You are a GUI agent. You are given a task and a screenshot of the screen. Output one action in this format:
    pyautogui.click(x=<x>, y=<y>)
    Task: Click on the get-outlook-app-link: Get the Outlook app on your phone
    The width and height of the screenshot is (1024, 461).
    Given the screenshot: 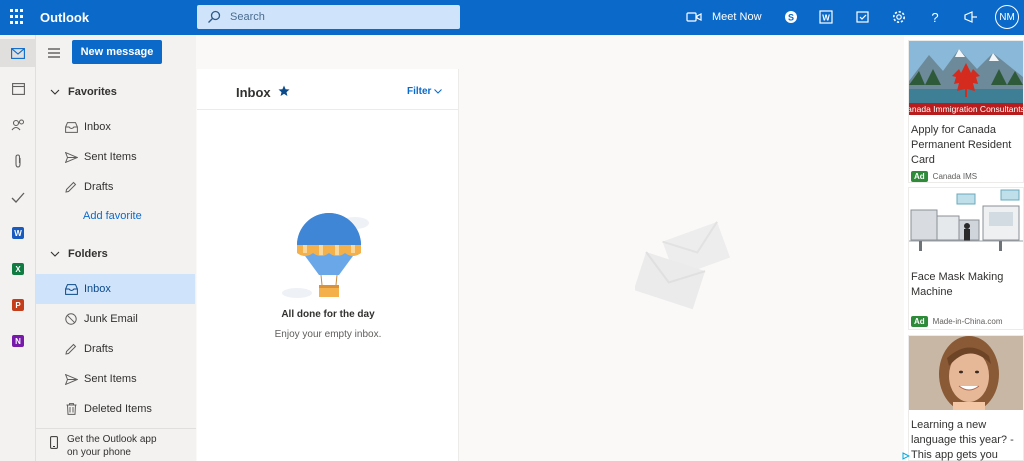 What is the action you would take?
    pyautogui.click(x=116, y=444)
    